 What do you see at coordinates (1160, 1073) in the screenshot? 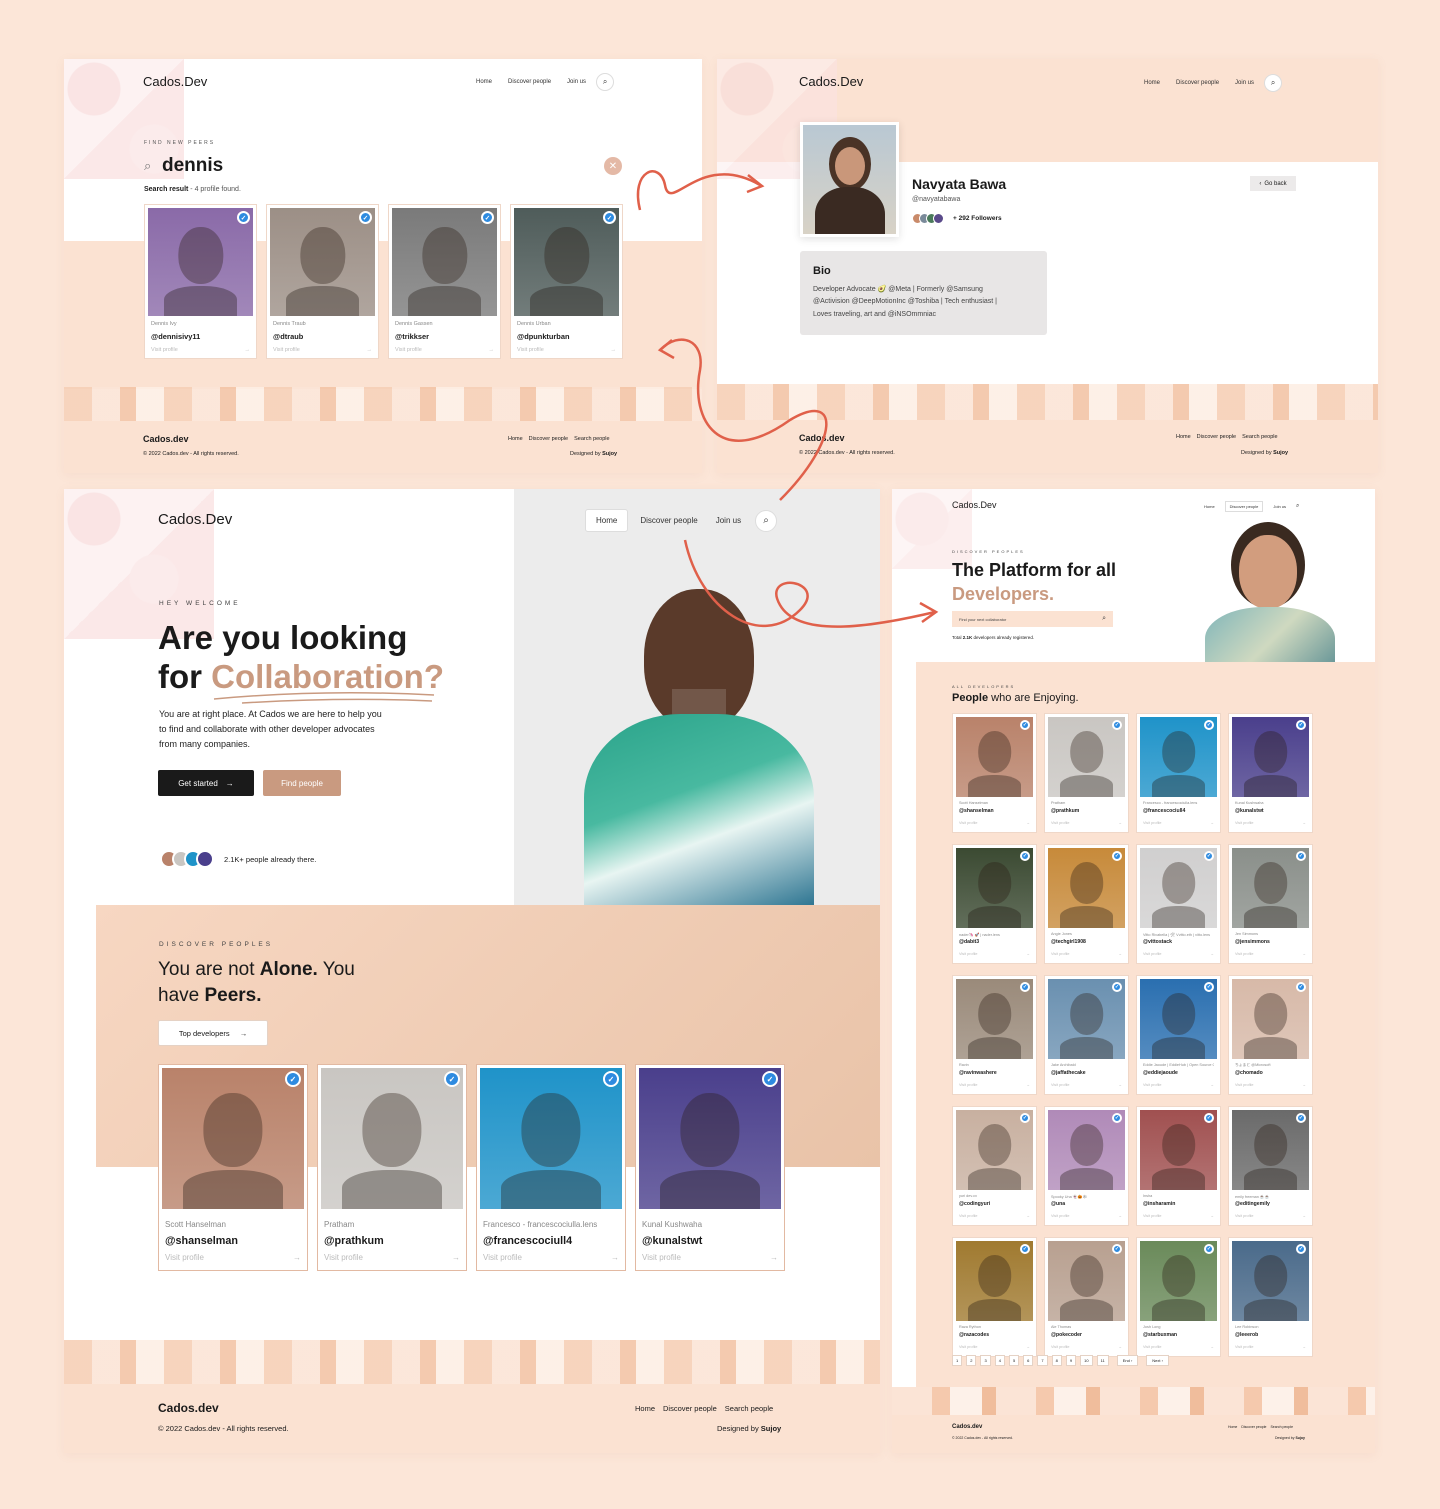
I see `profile-handle: @eddiejaoude` at bounding box center [1160, 1073].